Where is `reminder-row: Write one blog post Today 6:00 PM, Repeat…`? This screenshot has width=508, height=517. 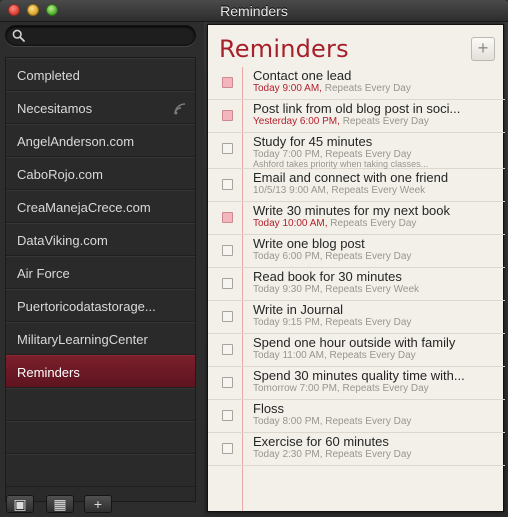 reminder-row: Write one blog post Today 6:00 PM, Repeat… is located at coordinates (356, 251).